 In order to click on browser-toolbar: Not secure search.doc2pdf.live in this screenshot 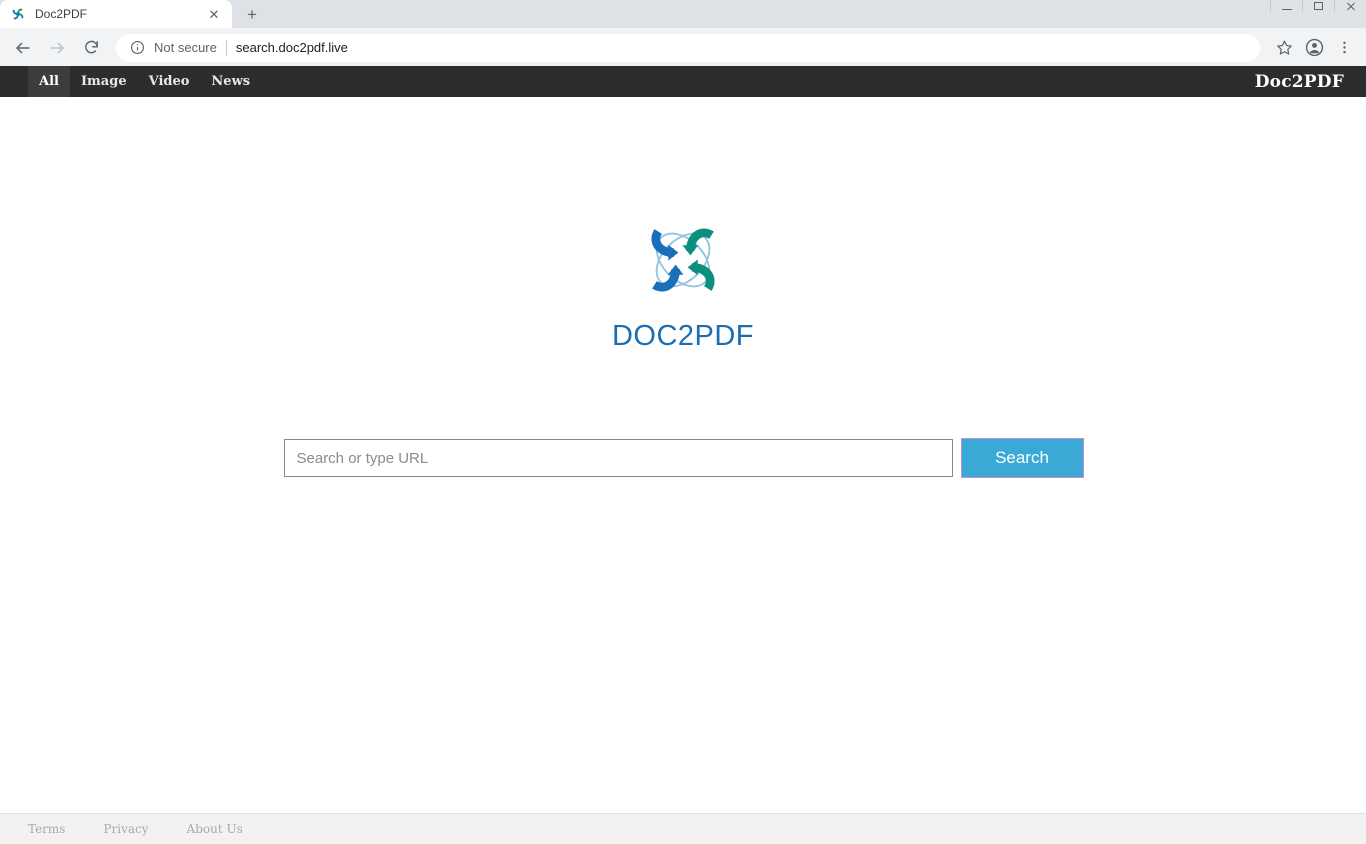, I will do `click(683, 48)`.